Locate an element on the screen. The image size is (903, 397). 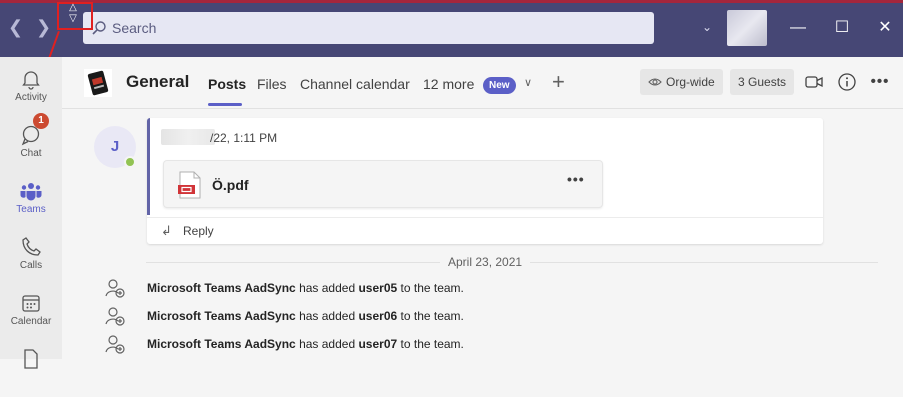
message-accent-bar is located at coordinates (148, 166).